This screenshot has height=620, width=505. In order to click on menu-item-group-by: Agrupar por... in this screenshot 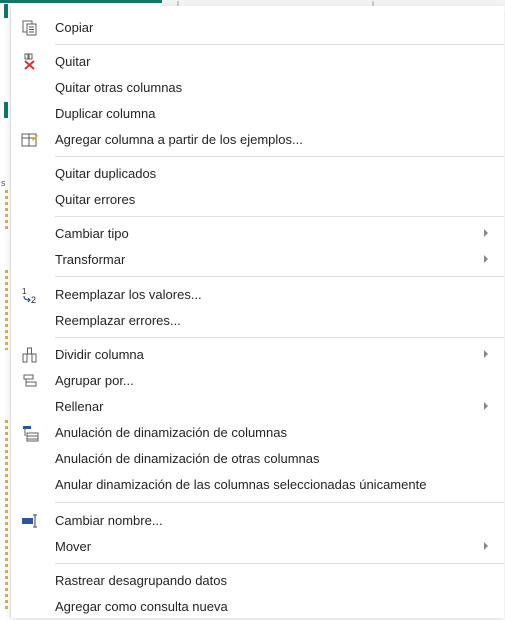, I will do `click(257, 381)`.